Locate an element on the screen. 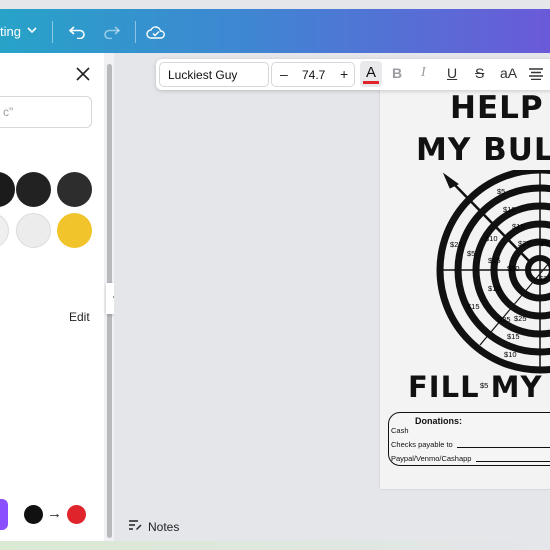 This screenshot has width=550, height=550. text-color-button: A is located at coordinates (371, 74).